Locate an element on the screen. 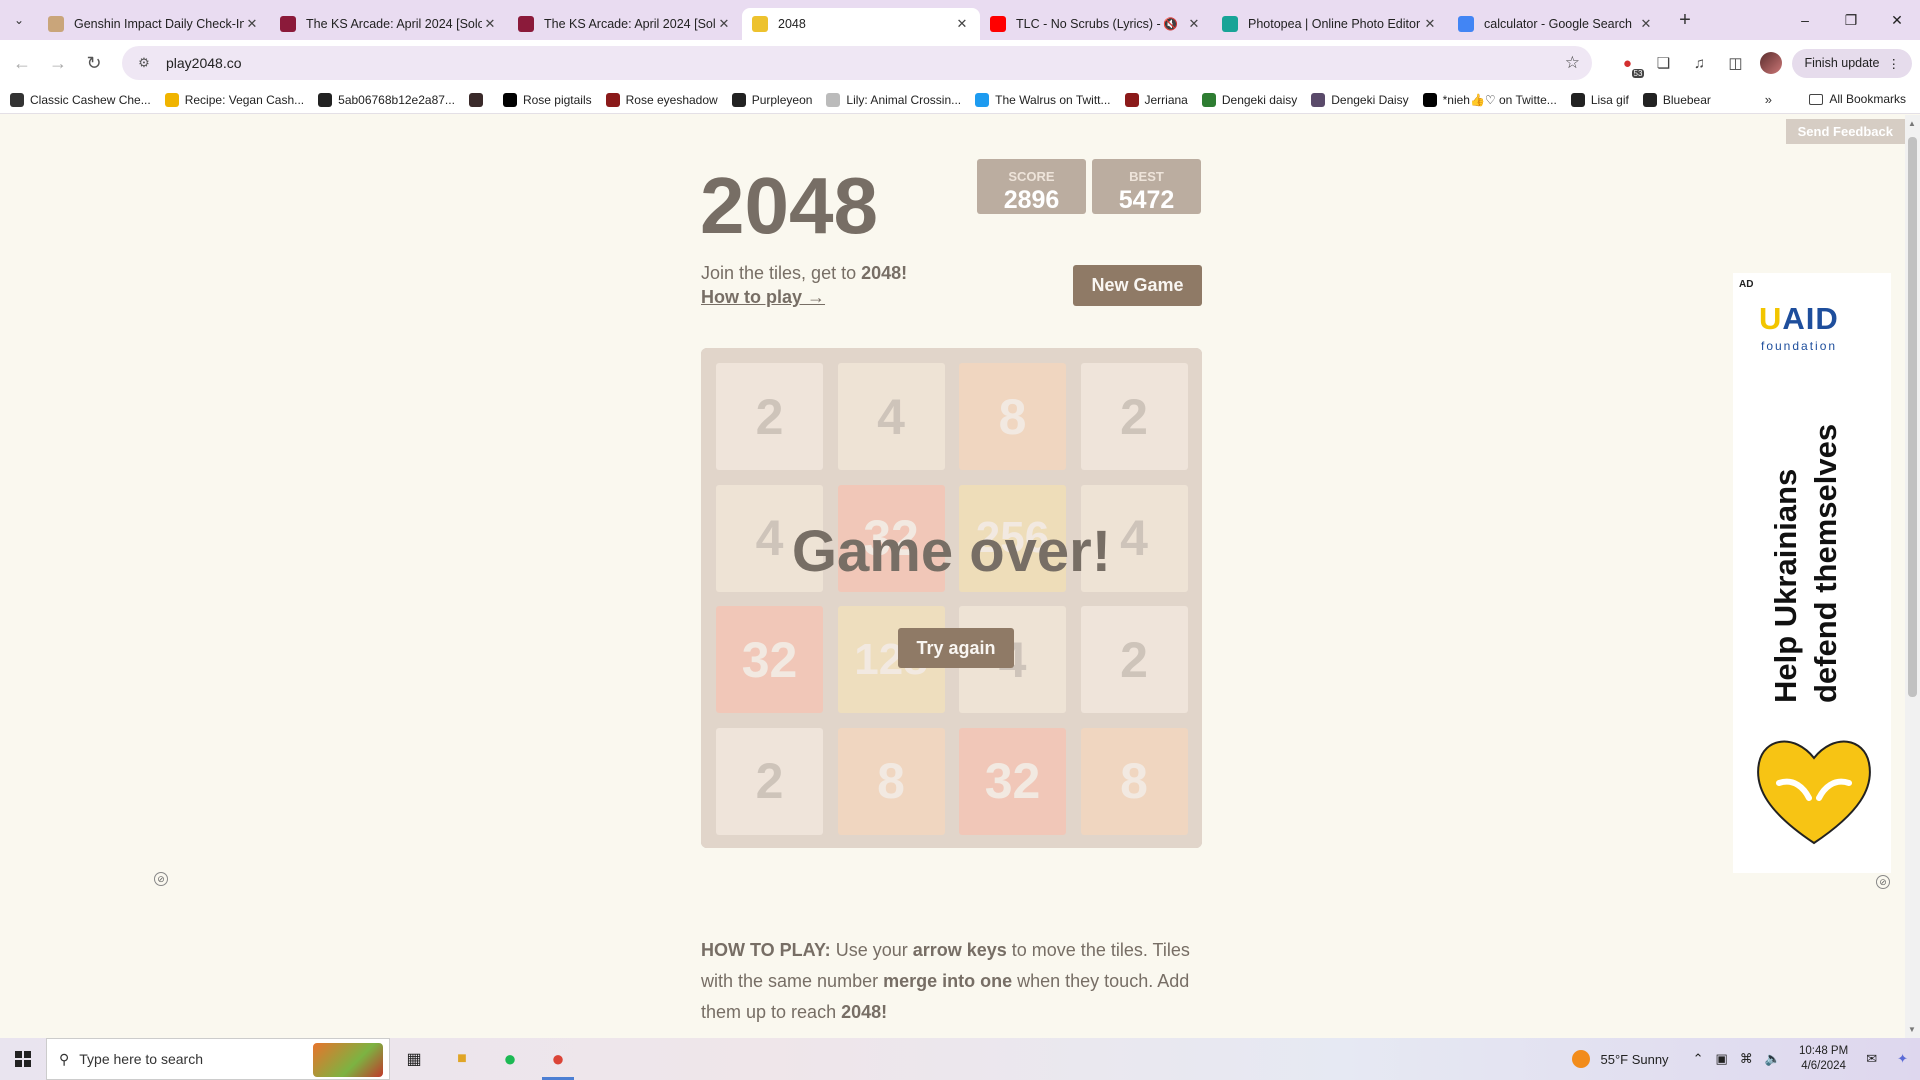  minimize-icon: – is located at coordinates (1805, 20).